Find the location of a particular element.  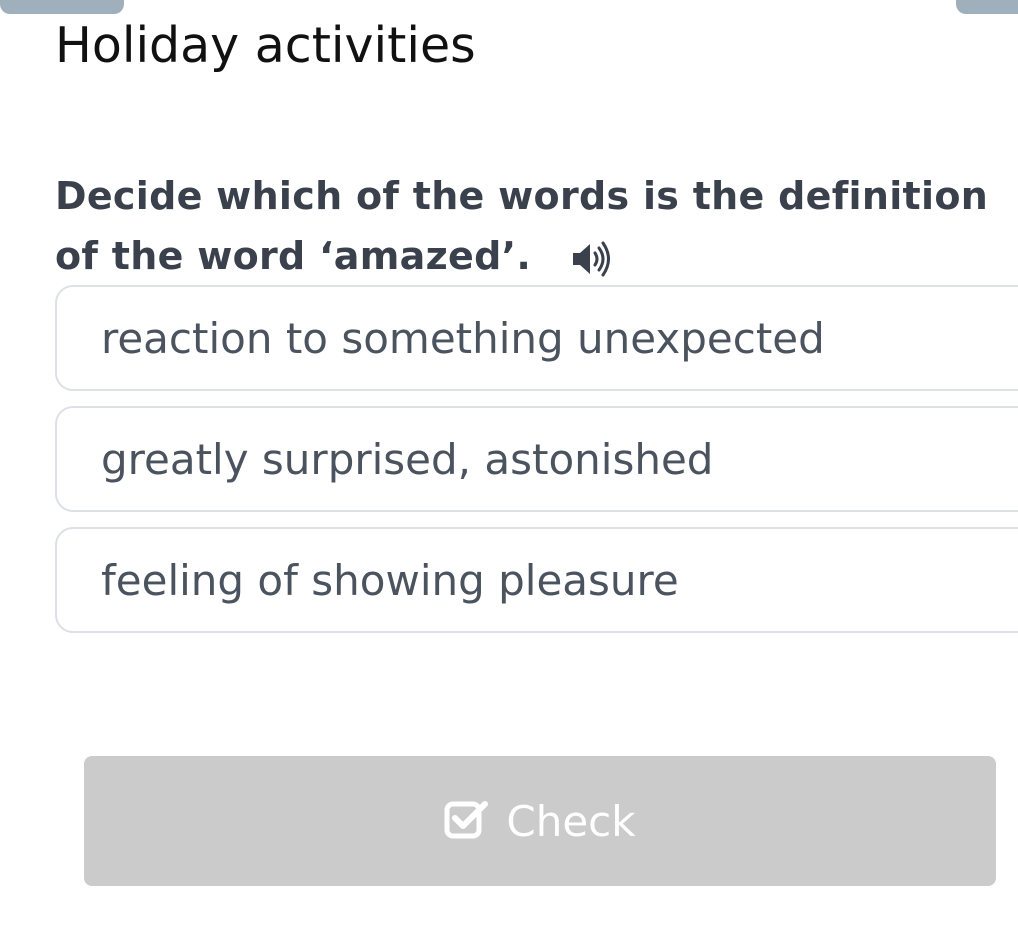

checkbox-check-icon is located at coordinates (467, 819).